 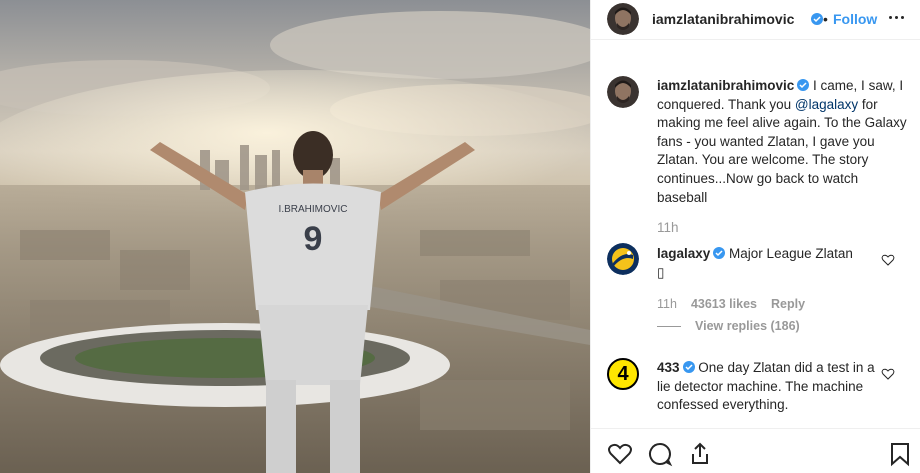 I want to click on post-action-bar, so click(x=755, y=450).